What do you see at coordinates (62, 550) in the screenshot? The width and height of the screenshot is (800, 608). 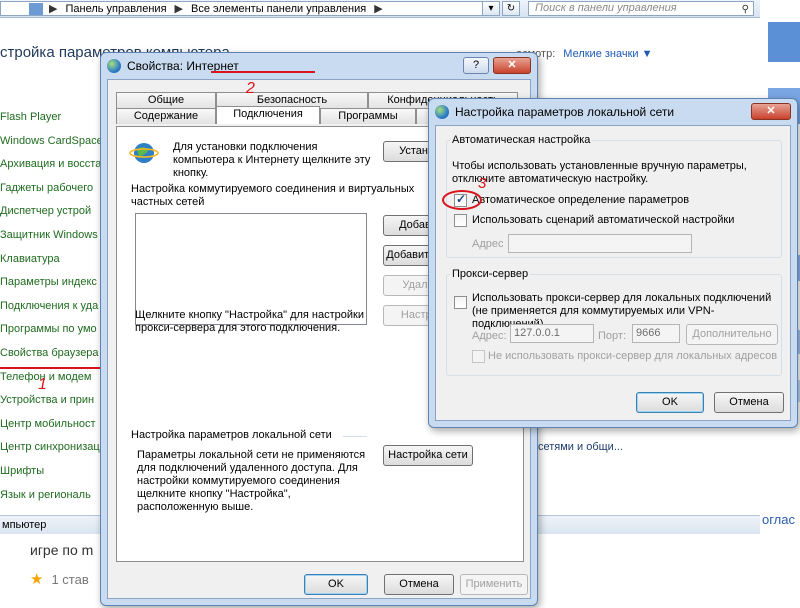 I see `bg-page-text: игре по m` at bounding box center [62, 550].